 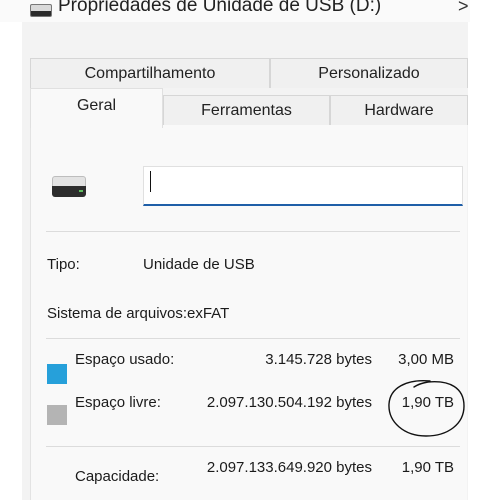 What do you see at coordinates (117, 313) in the screenshot?
I see `filesystem-label: Sistema de arquivos:` at bounding box center [117, 313].